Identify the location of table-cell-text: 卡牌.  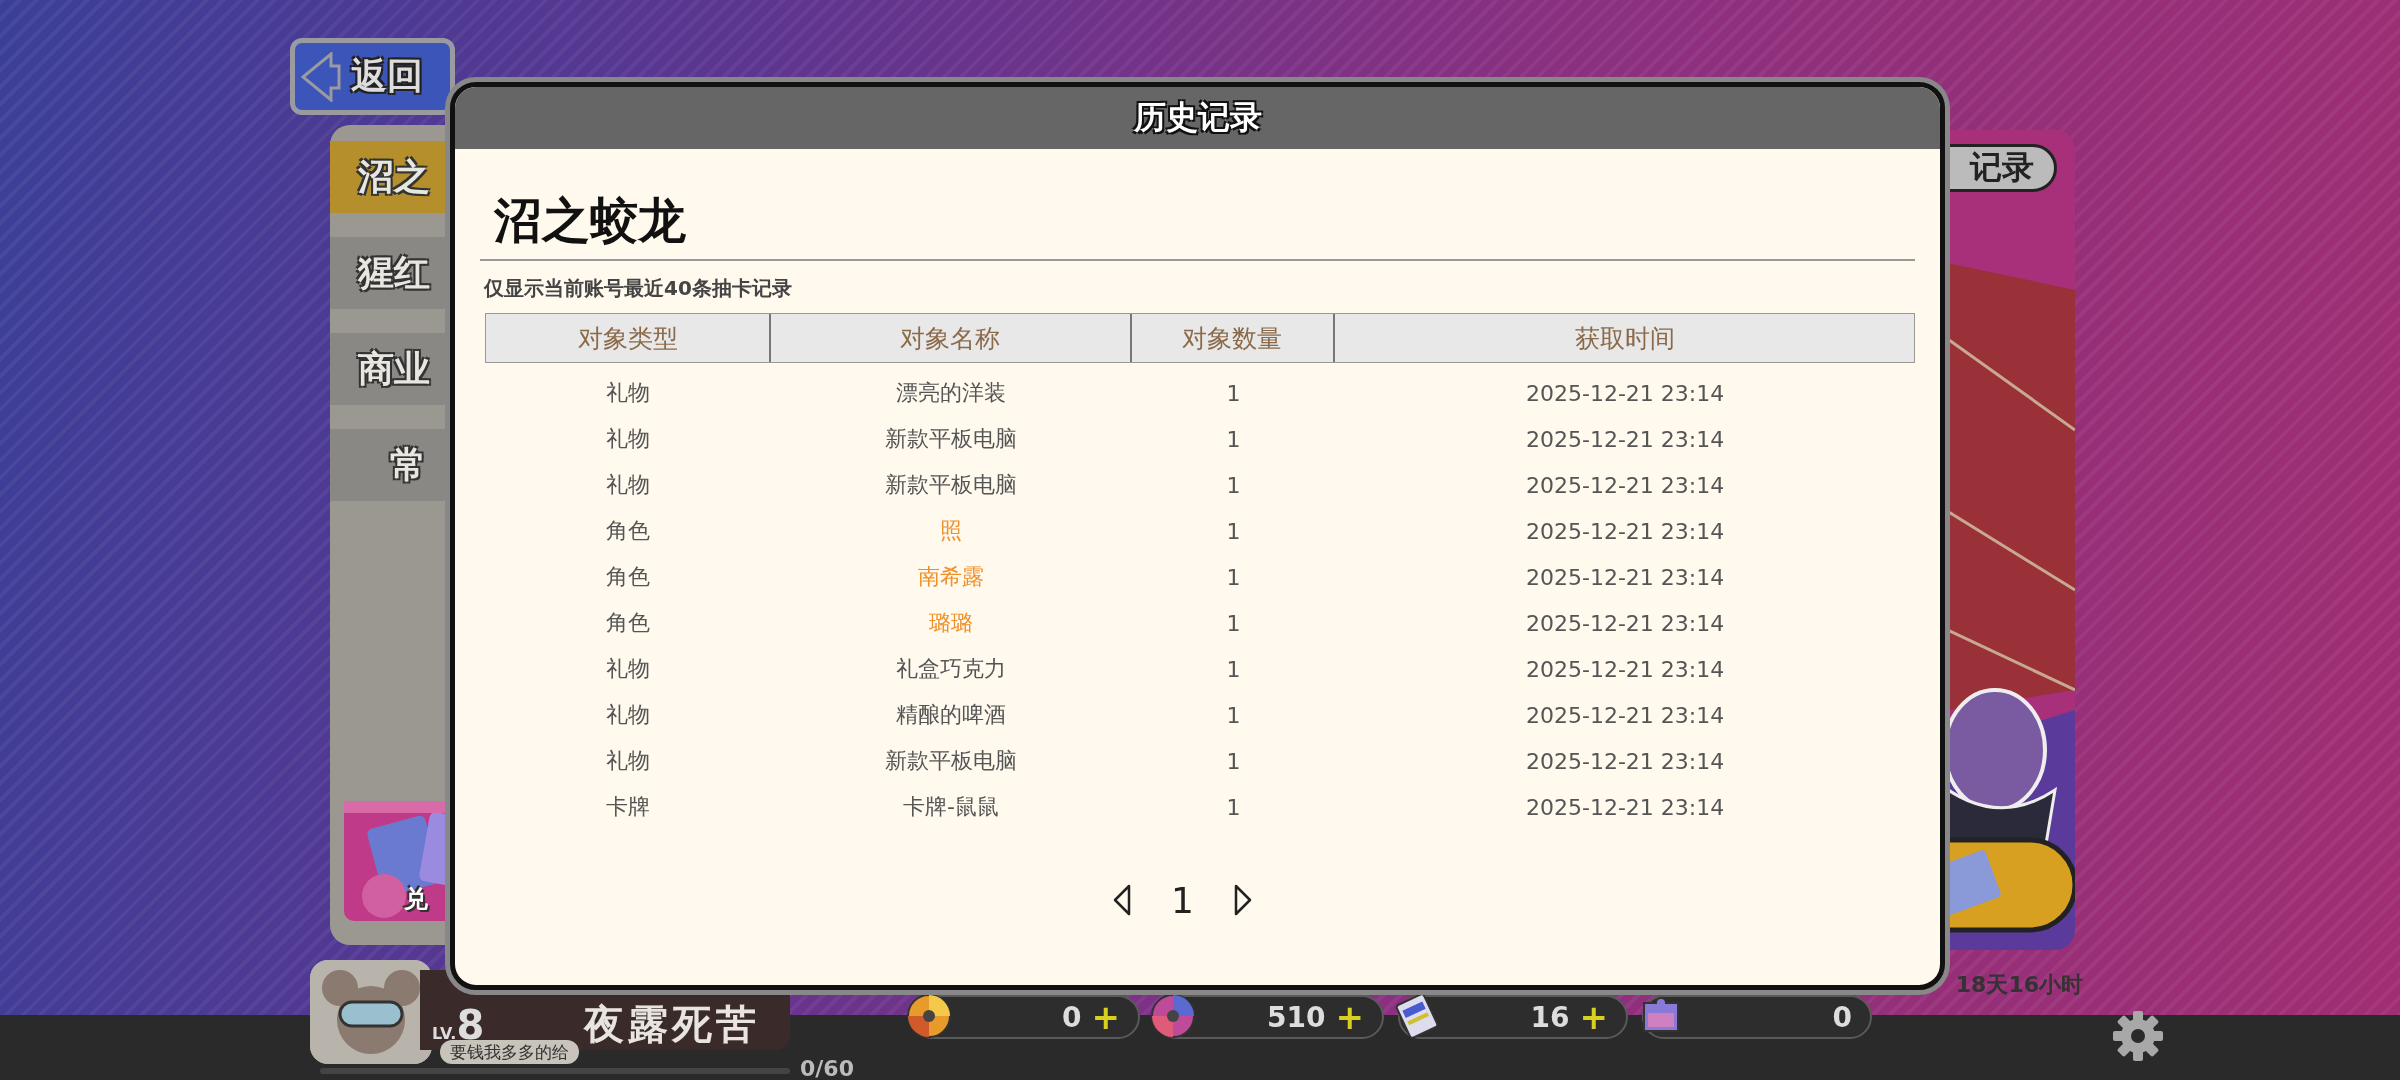
(627, 807).